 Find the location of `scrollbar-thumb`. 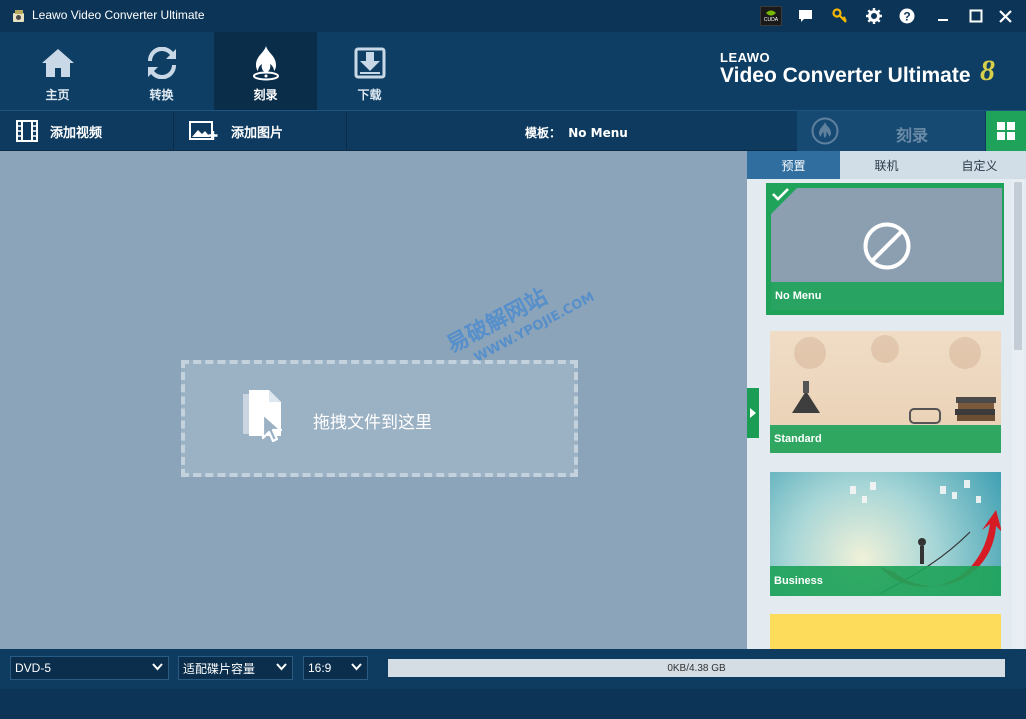

scrollbar-thumb is located at coordinates (1018, 266).